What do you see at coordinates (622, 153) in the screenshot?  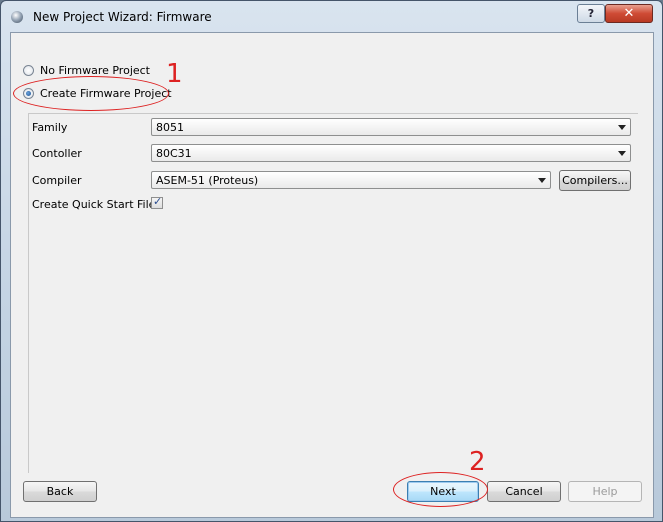 I see `controller-dropdown-arrow-icon` at bounding box center [622, 153].